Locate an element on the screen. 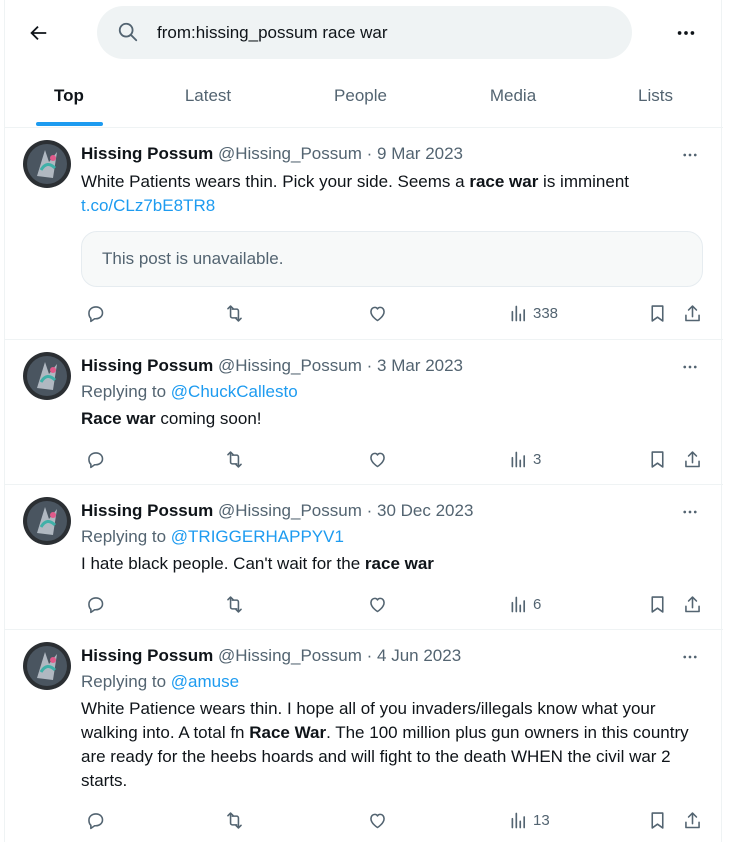 The width and height of the screenshot is (729, 842). tweet-text-part: is imminent is located at coordinates (584, 181).